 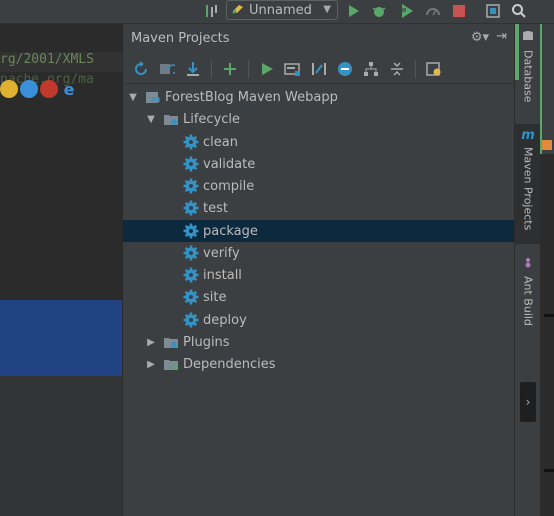 What do you see at coordinates (171, 342) in the screenshot?
I see `plugins-folder-icon` at bounding box center [171, 342].